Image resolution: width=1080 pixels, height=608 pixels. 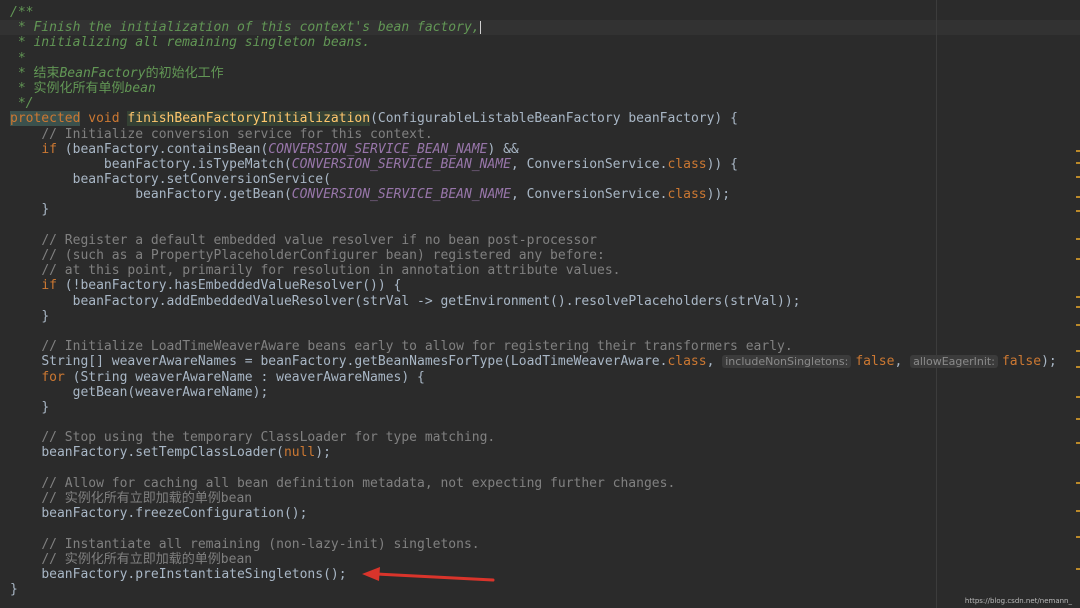 What do you see at coordinates (249, 119) in the screenshot?
I see `method-name: finishBeanFactoryInitialization` at bounding box center [249, 119].